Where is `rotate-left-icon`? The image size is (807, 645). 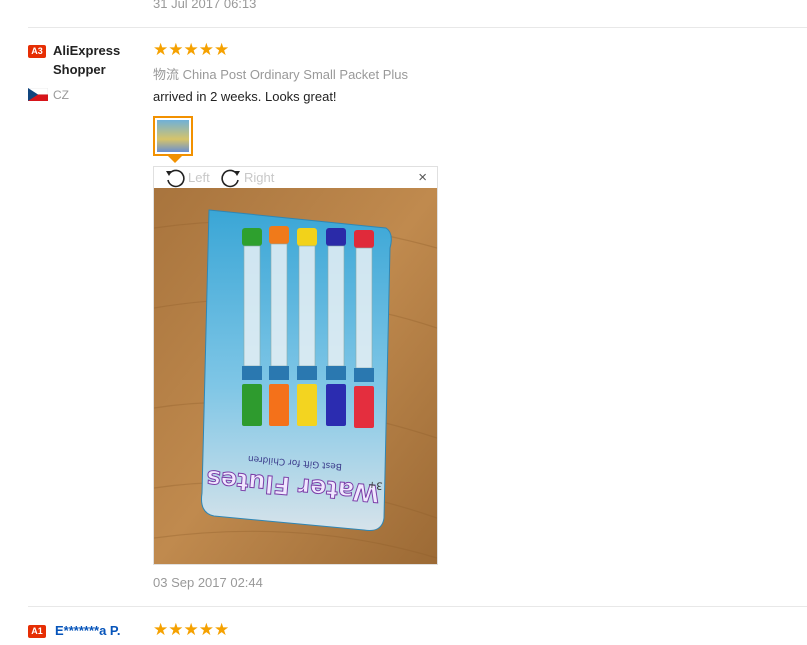
rotate-left-icon is located at coordinates (175, 178).